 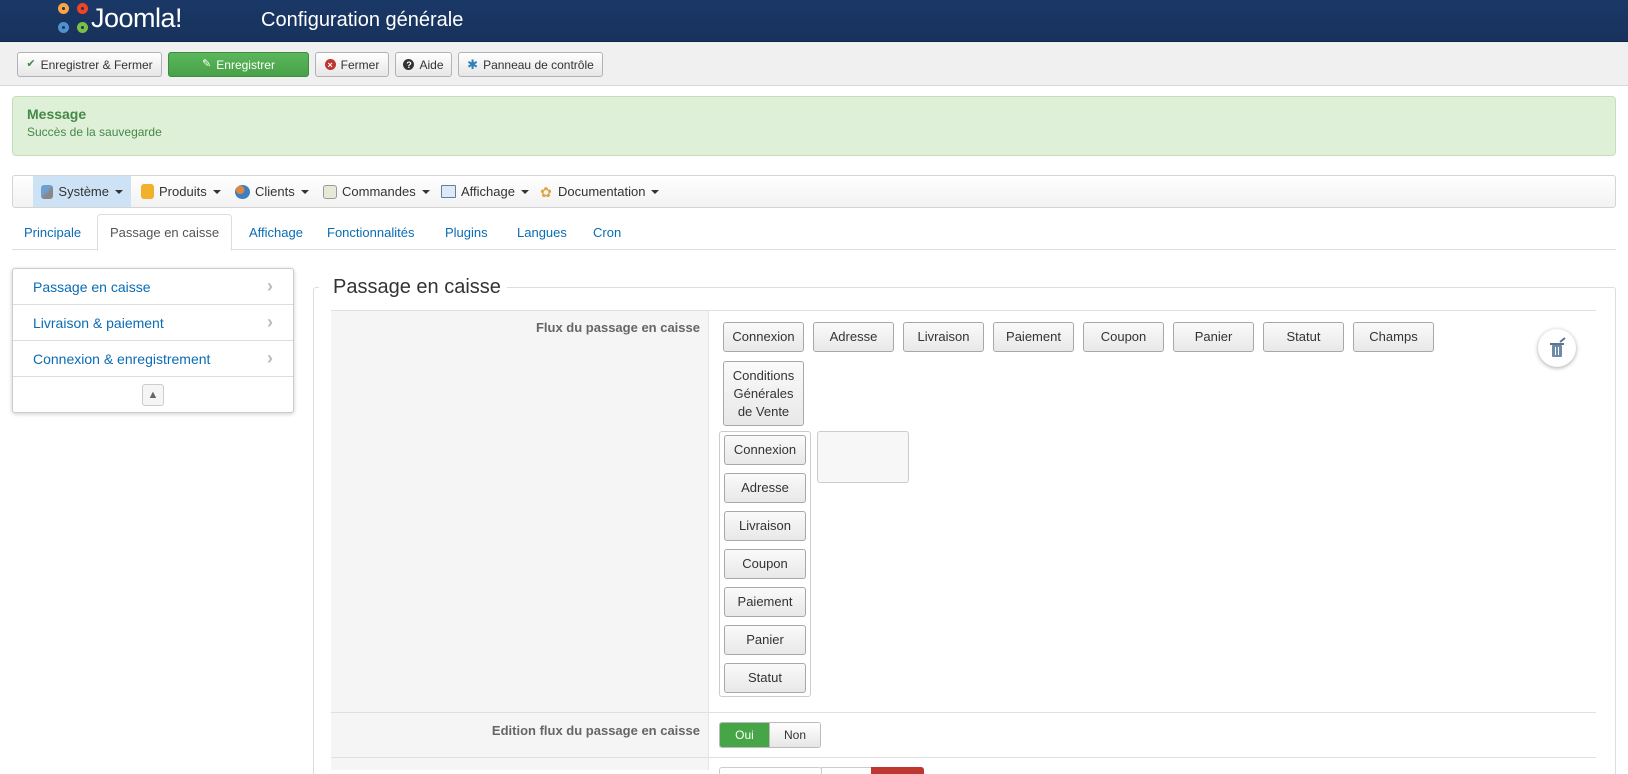 I want to click on flow-step-panier: Panier, so click(x=765, y=640).